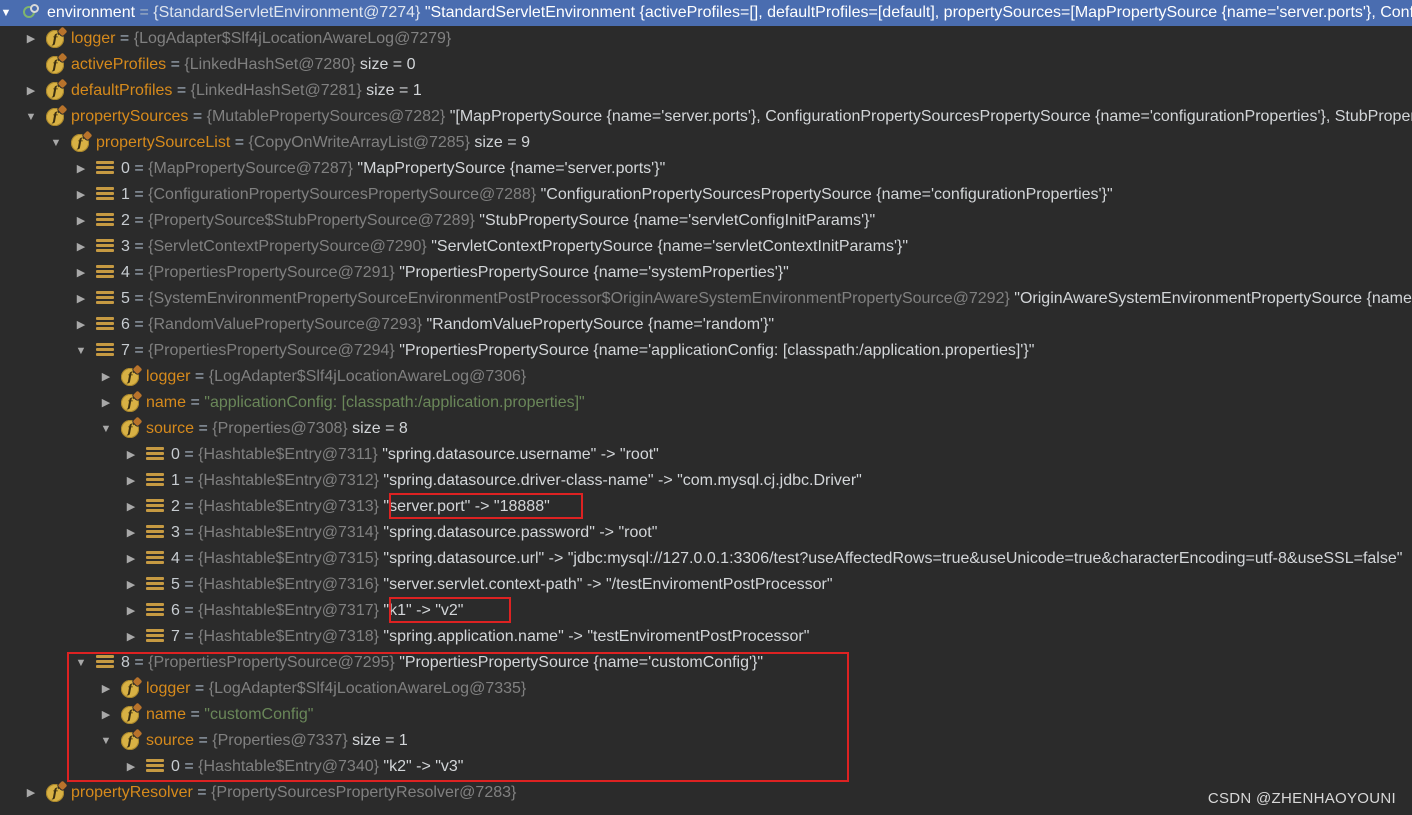  I want to click on variable-name: 0, so click(175, 454).